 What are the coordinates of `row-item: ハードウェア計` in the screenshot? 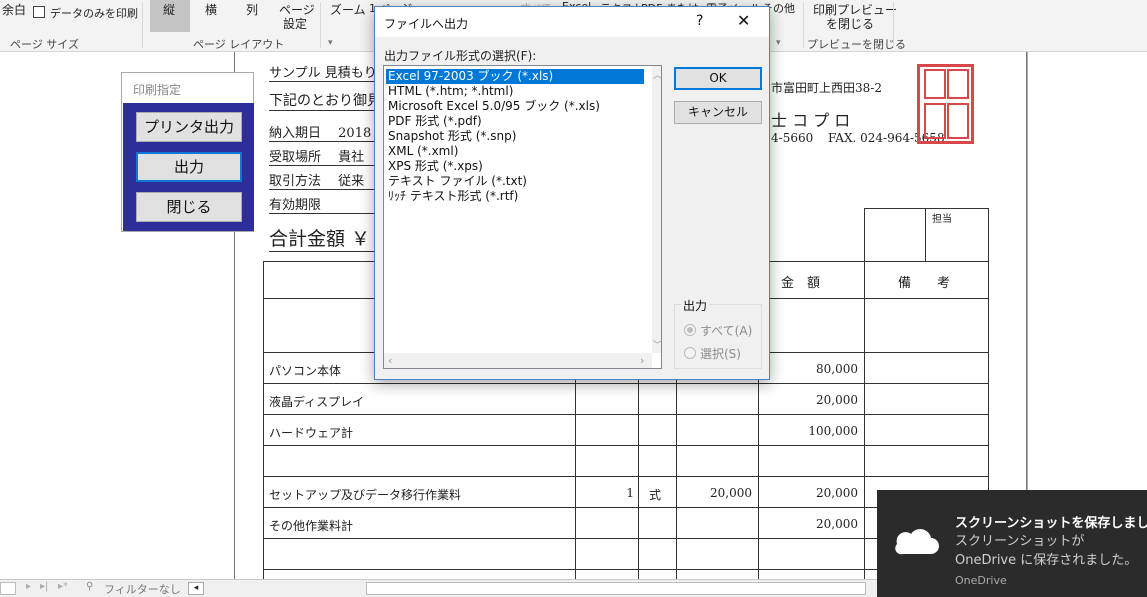 It's located at (311, 433).